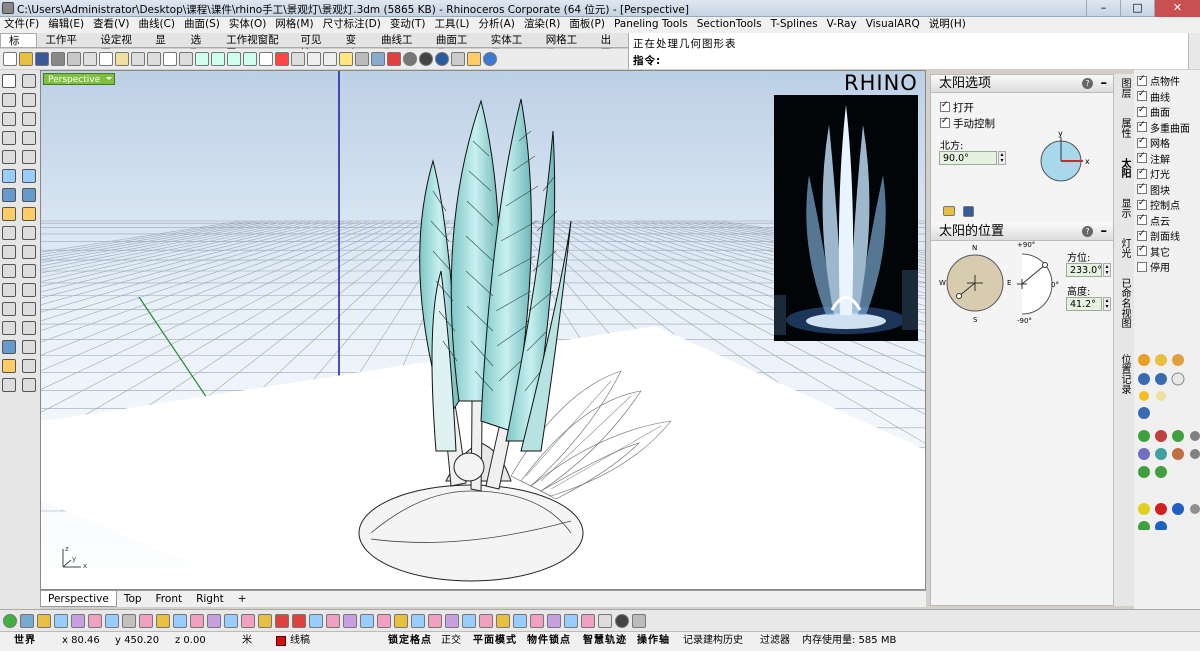  I want to click on polyline-icon, so click(9, 100).